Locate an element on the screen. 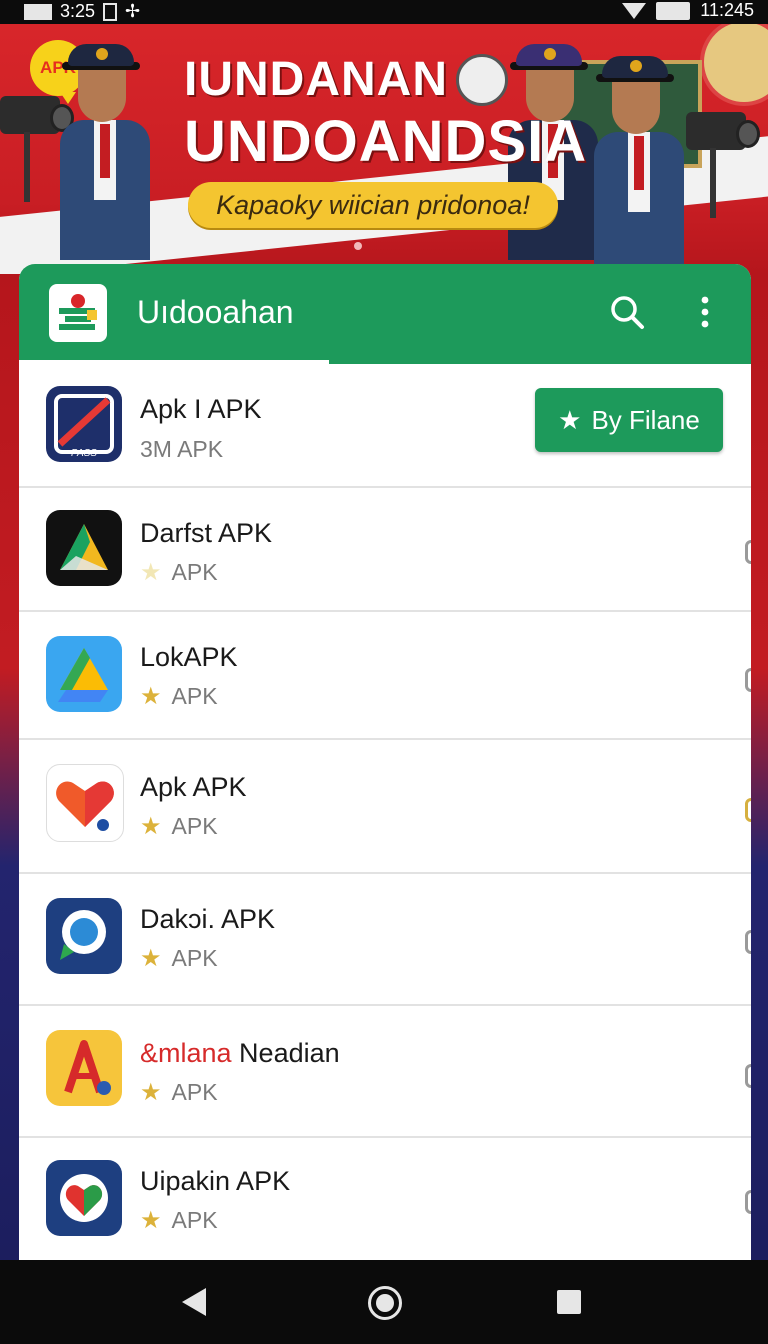 This screenshot has width=768, height=1344. status-left-text: 3:25 is located at coordinates (78, 11).